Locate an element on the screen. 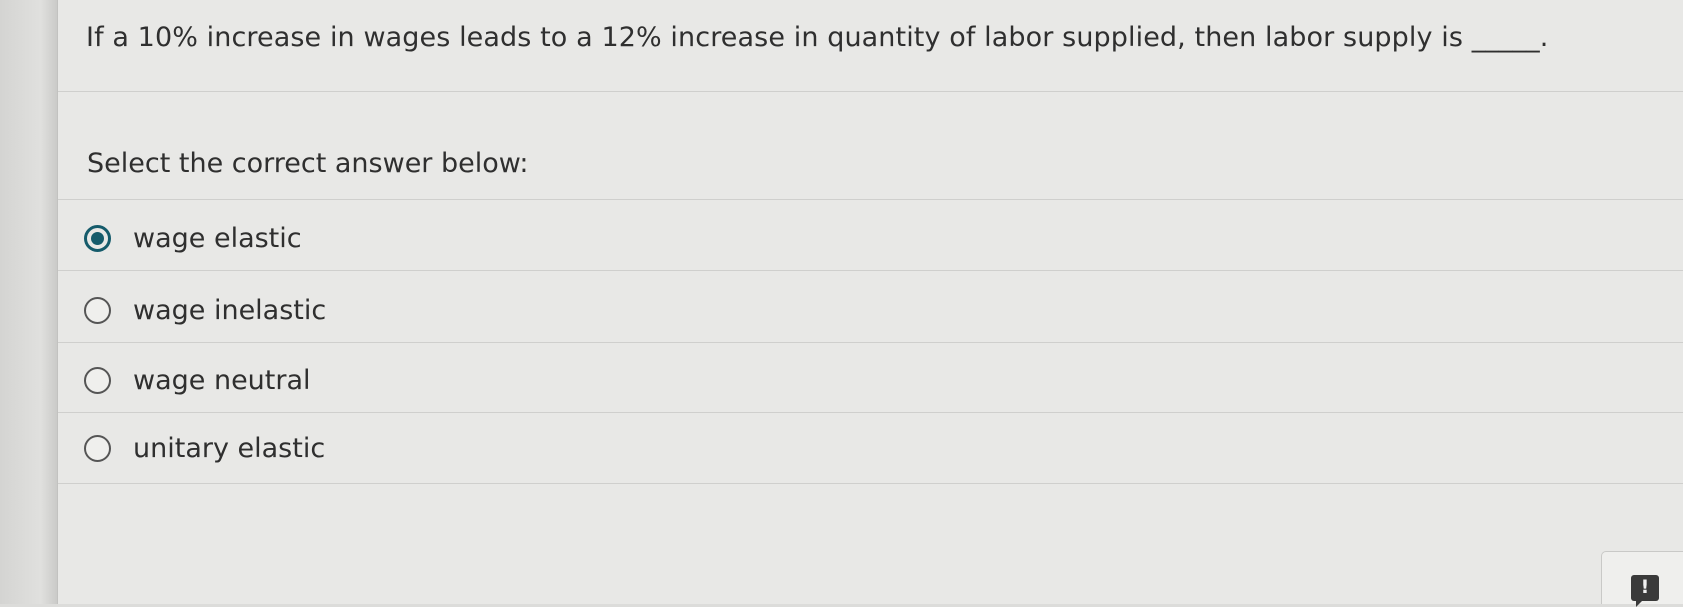 The width and height of the screenshot is (1683, 607). radio-button-selected is located at coordinates (97, 238).